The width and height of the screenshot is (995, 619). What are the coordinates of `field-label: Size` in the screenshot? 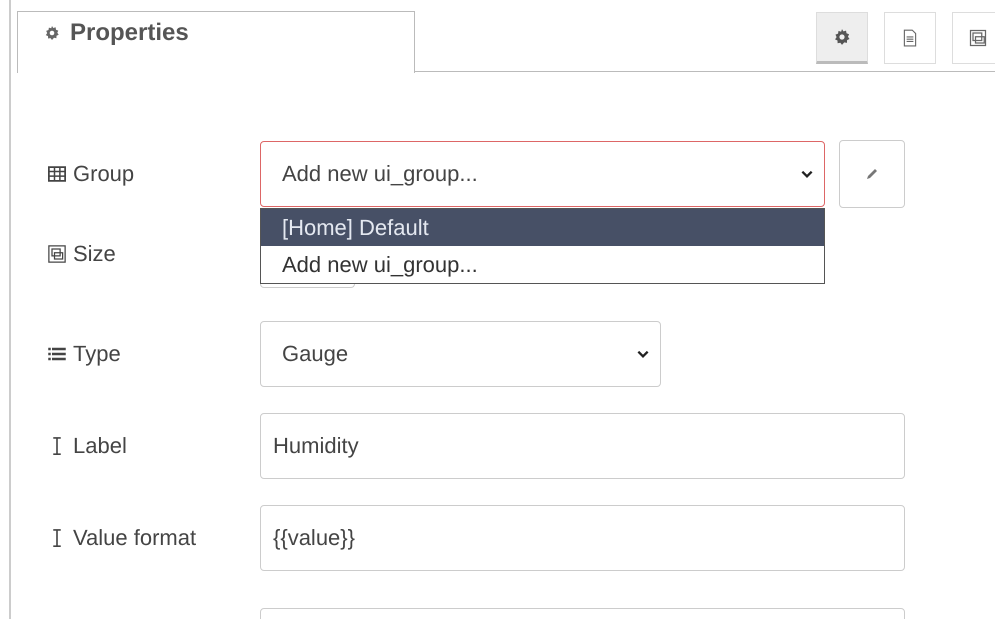 It's located at (94, 254).